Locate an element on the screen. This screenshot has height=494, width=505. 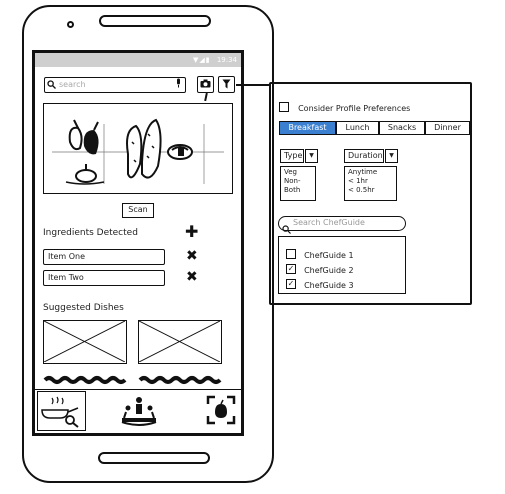
search-icon is located at coordinates (51, 86).